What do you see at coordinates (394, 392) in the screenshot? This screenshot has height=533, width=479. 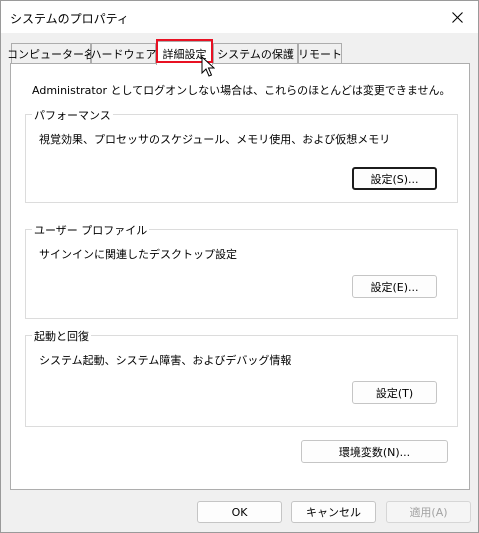 I see `startup-recovery-settings-button: 設定(T)` at bounding box center [394, 392].